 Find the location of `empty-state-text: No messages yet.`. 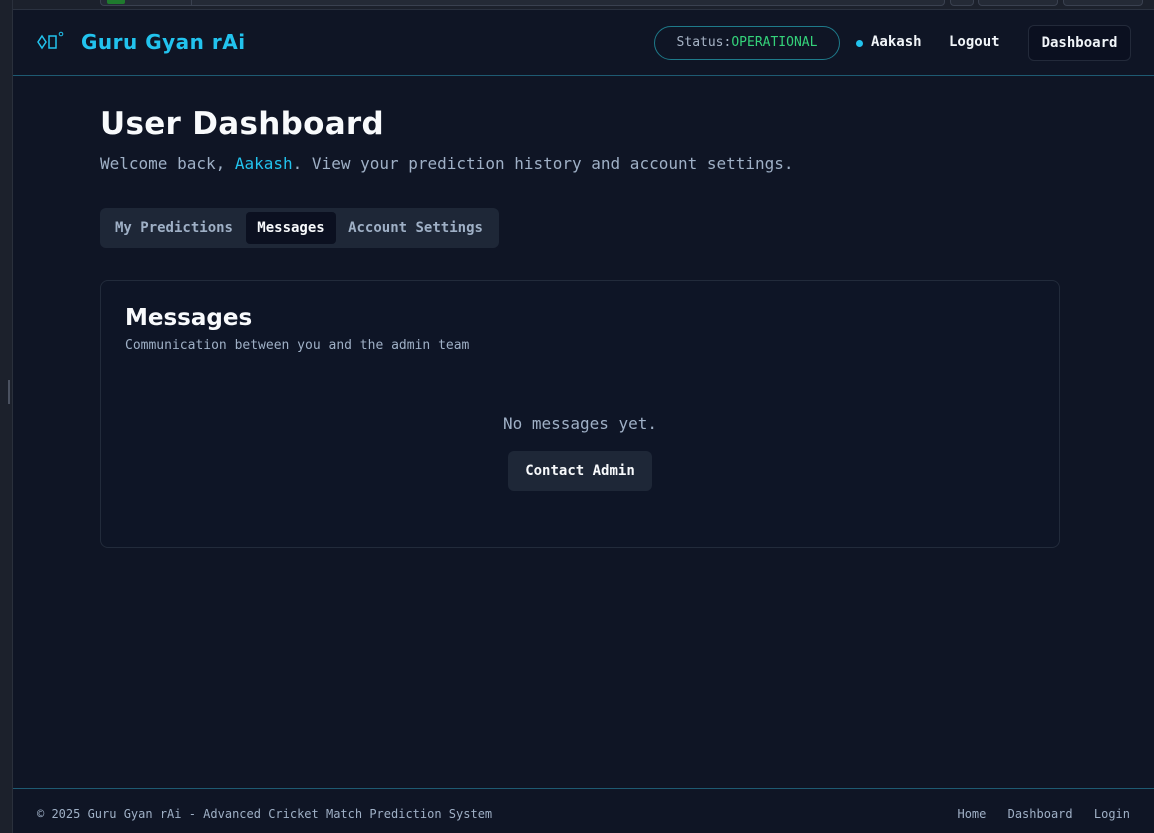

empty-state-text: No messages yet. is located at coordinates (580, 423).